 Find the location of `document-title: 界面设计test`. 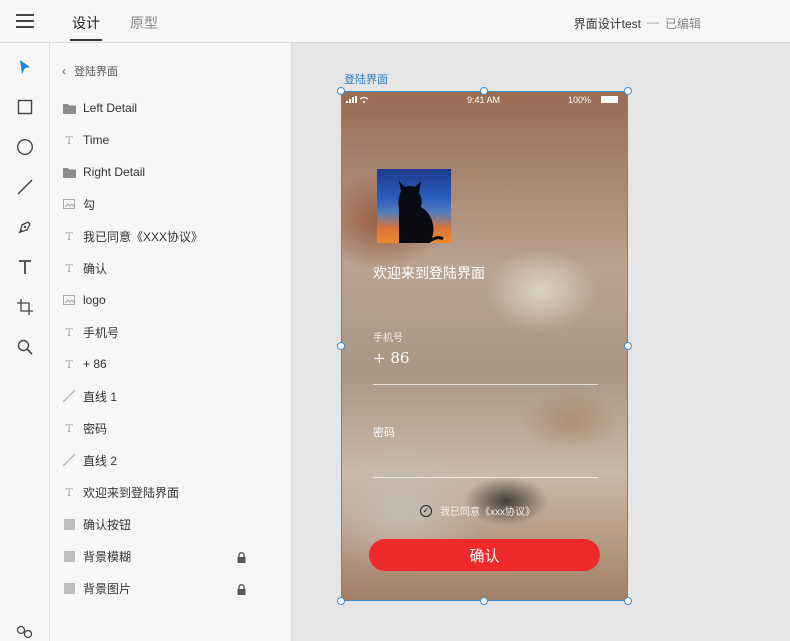

document-title: 界面设计test is located at coordinates (607, 24).